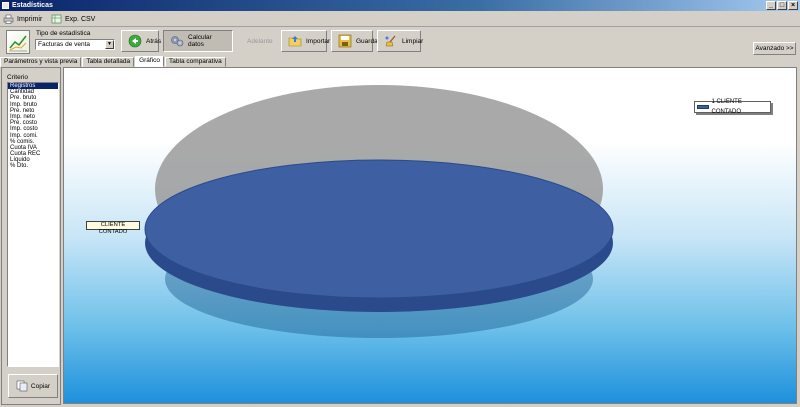 Image resolution: width=800 pixels, height=407 pixels. Describe the element at coordinates (63, 33) in the screenshot. I see `statistic-type-label: Tipo de estadística` at that location.